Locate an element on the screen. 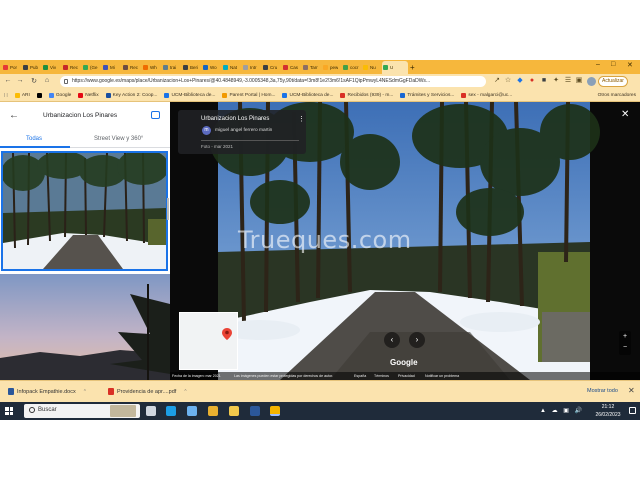 Image resolution: width=640 pixels, height=480 pixels. browser-tab: Beri is located at coordinates (192, 67).